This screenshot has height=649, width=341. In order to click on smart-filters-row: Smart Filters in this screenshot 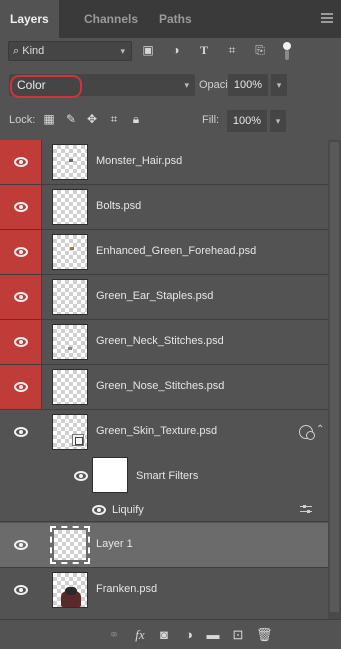, I will do `click(164, 476)`.